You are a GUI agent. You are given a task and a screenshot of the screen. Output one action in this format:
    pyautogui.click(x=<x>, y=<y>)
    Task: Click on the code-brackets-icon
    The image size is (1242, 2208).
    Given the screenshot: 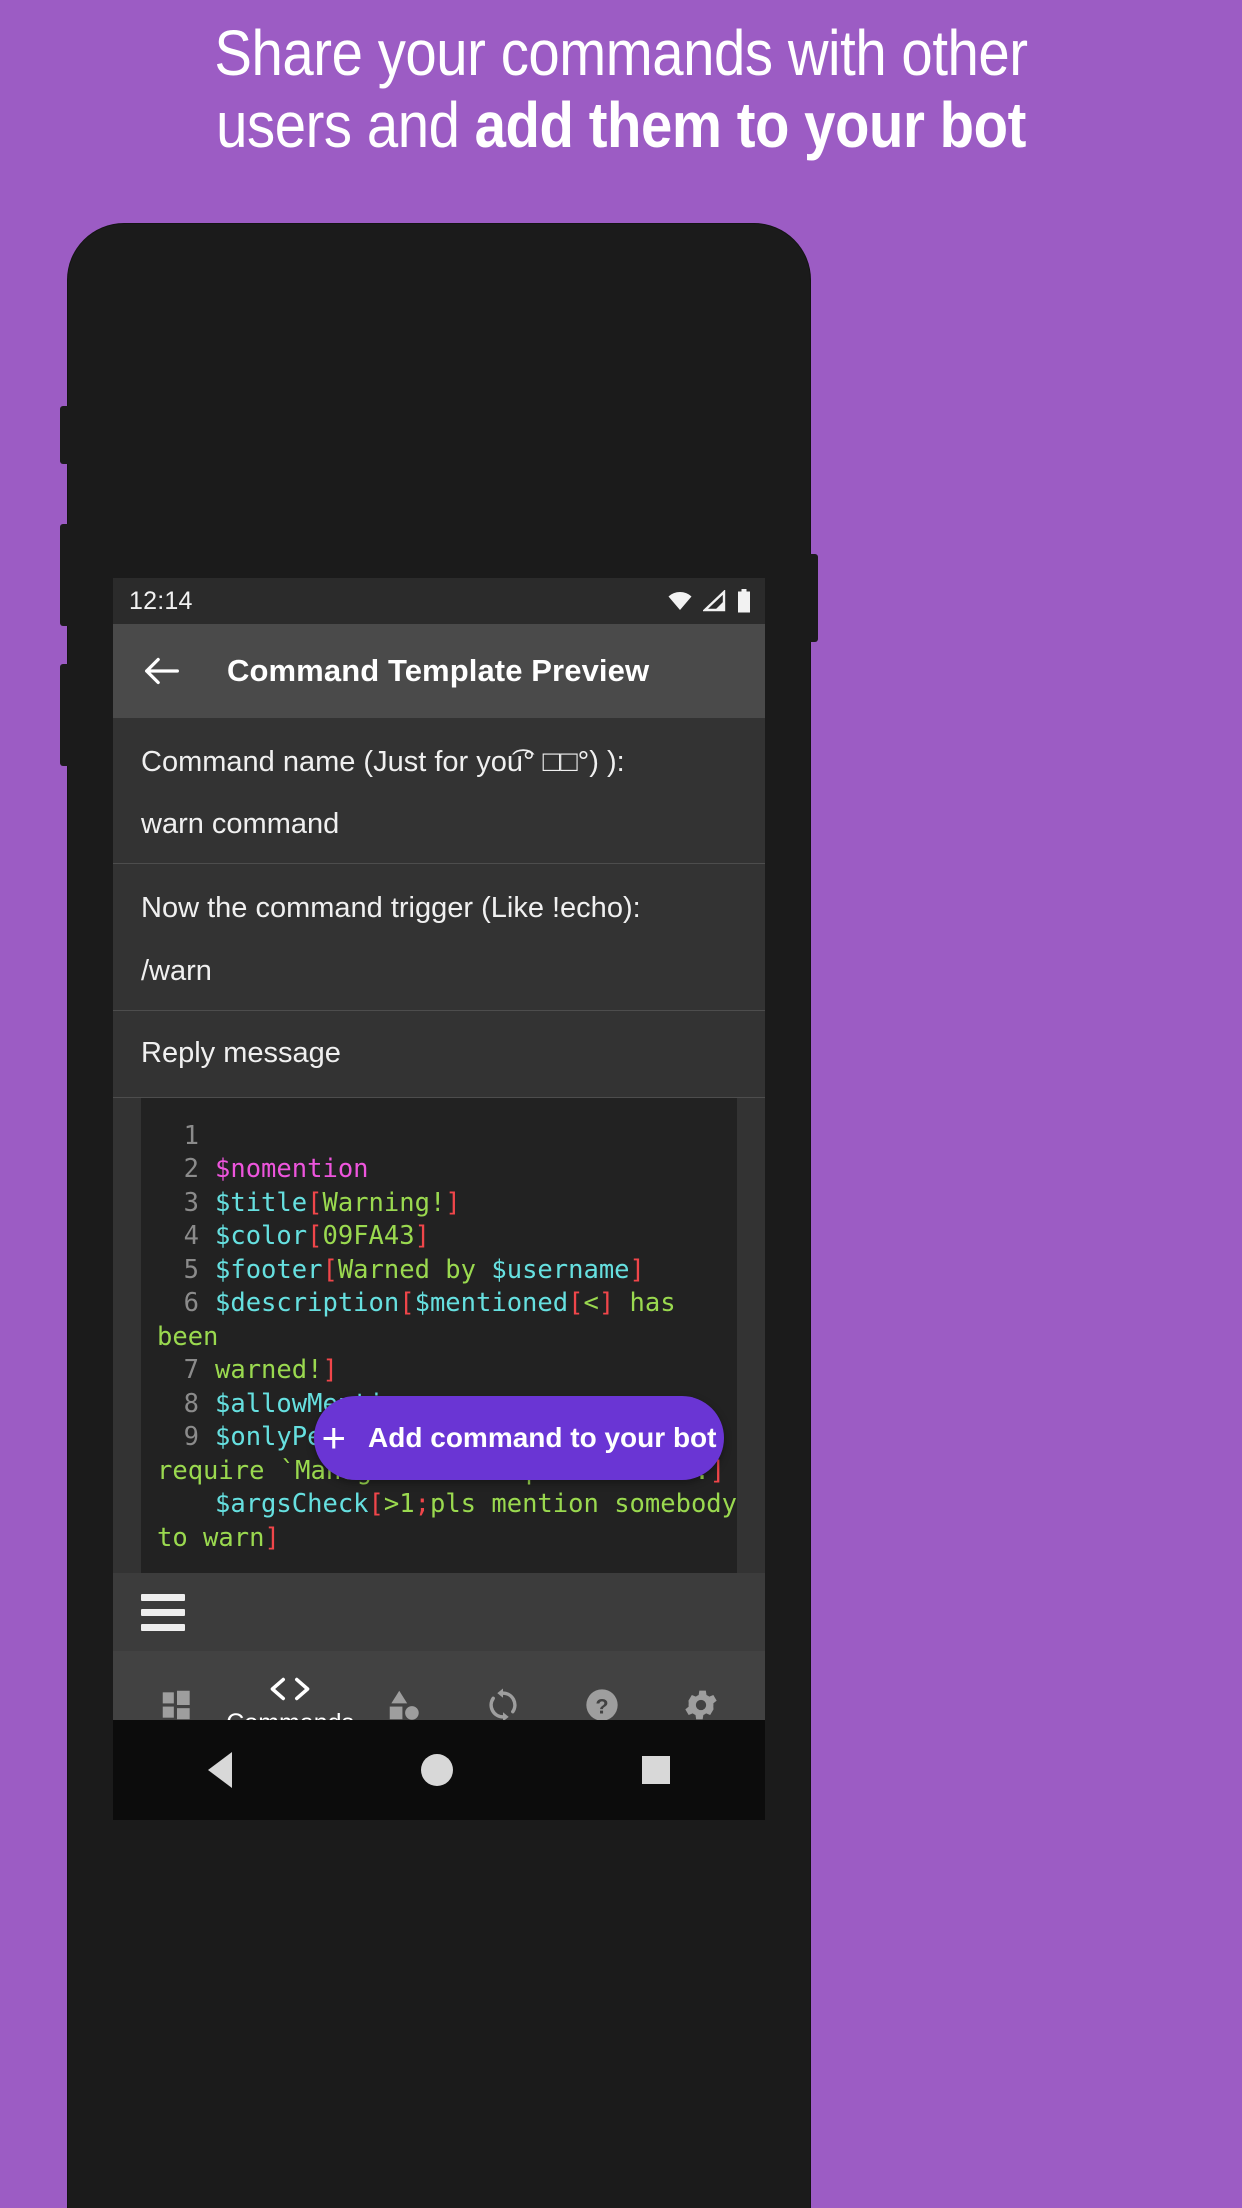 What is the action you would take?
    pyautogui.click(x=290, y=1688)
    